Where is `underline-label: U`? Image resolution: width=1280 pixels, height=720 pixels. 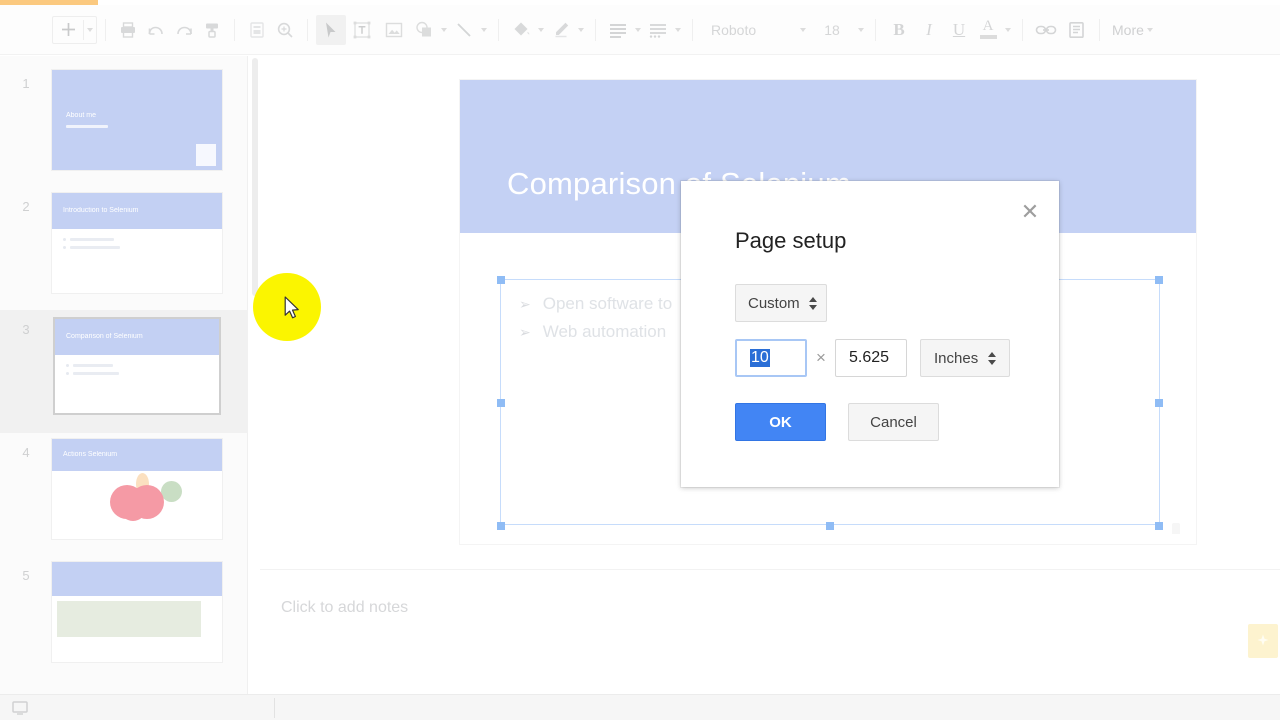
underline-label: U is located at coordinates (959, 29).